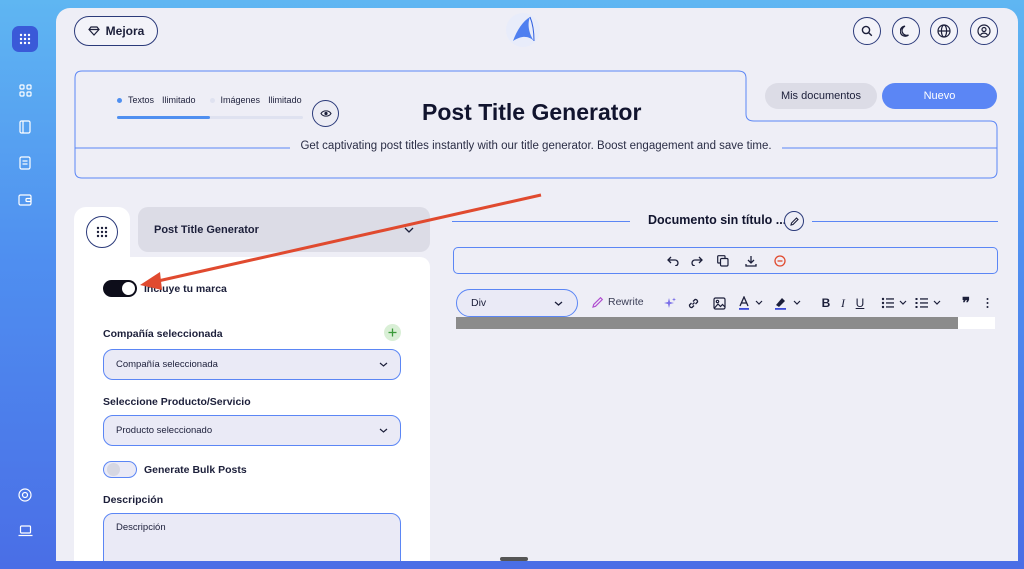 This screenshot has width=1024, height=569. What do you see at coordinates (794, 221) in the screenshot?
I see `pencil-icon` at bounding box center [794, 221].